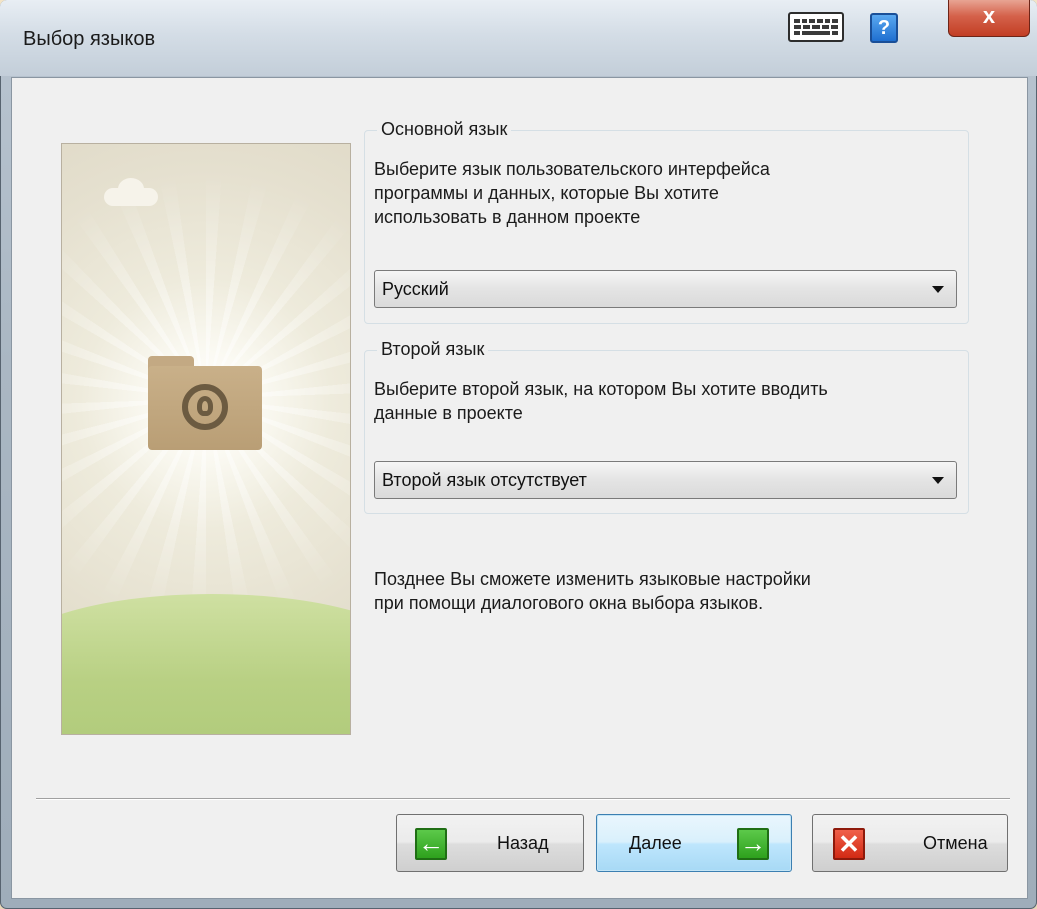  What do you see at coordinates (655, 843) in the screenshot?
I see `next-button-label: Далее` at bounding box center [655, 843].